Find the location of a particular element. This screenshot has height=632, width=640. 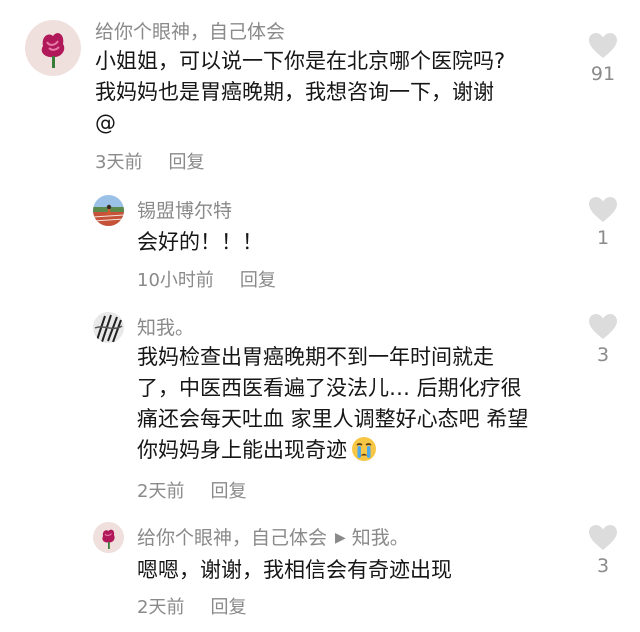

reply-text-line: 痛还会每天吐血 家里人调整好心态吧 希望 is located at coordinates (333, 419).